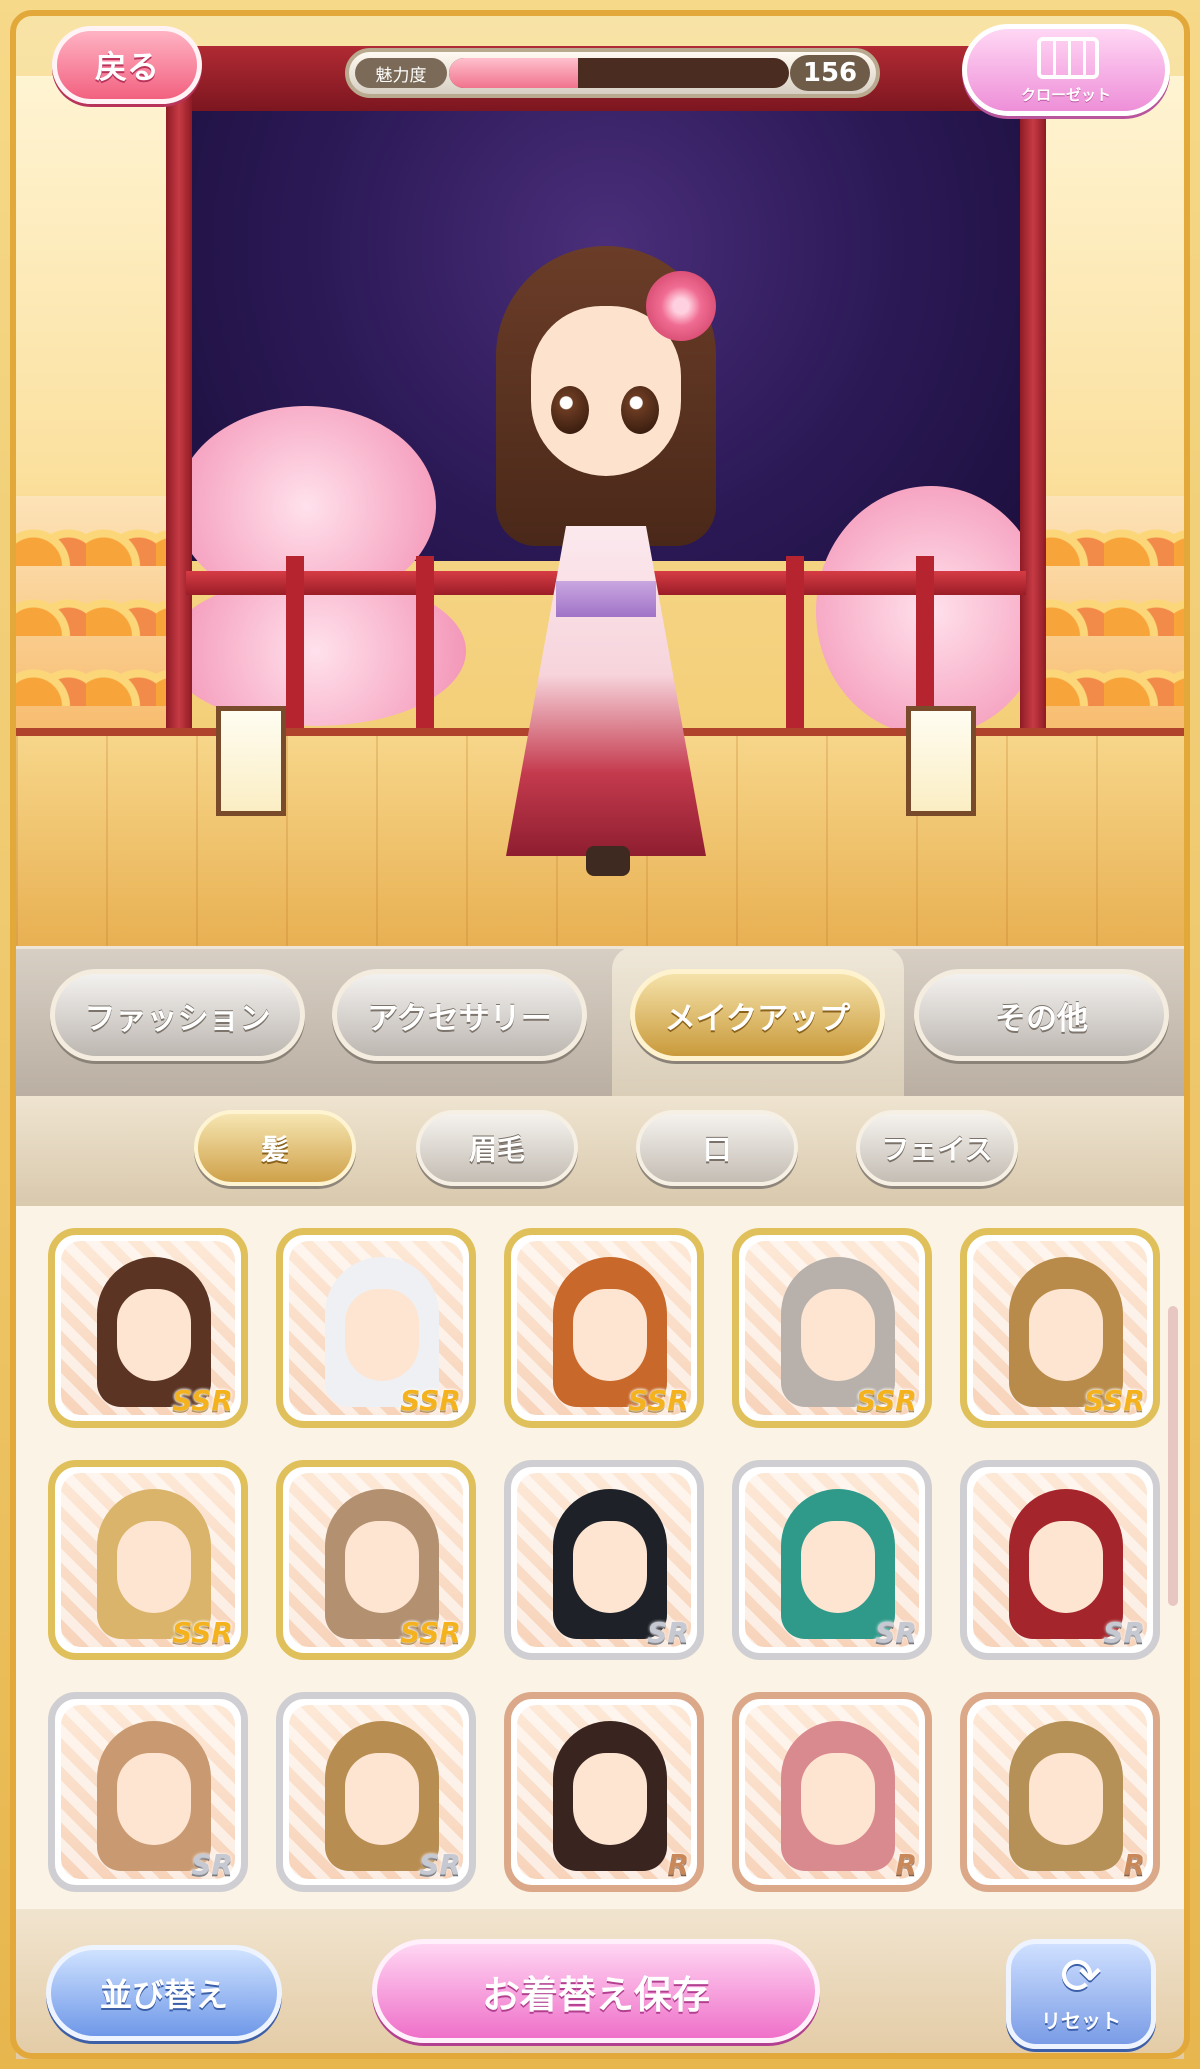 The height and width of the screenshot is (2069, 1200). I want to click on subtab-mouth: 口, so click(717, 1148).